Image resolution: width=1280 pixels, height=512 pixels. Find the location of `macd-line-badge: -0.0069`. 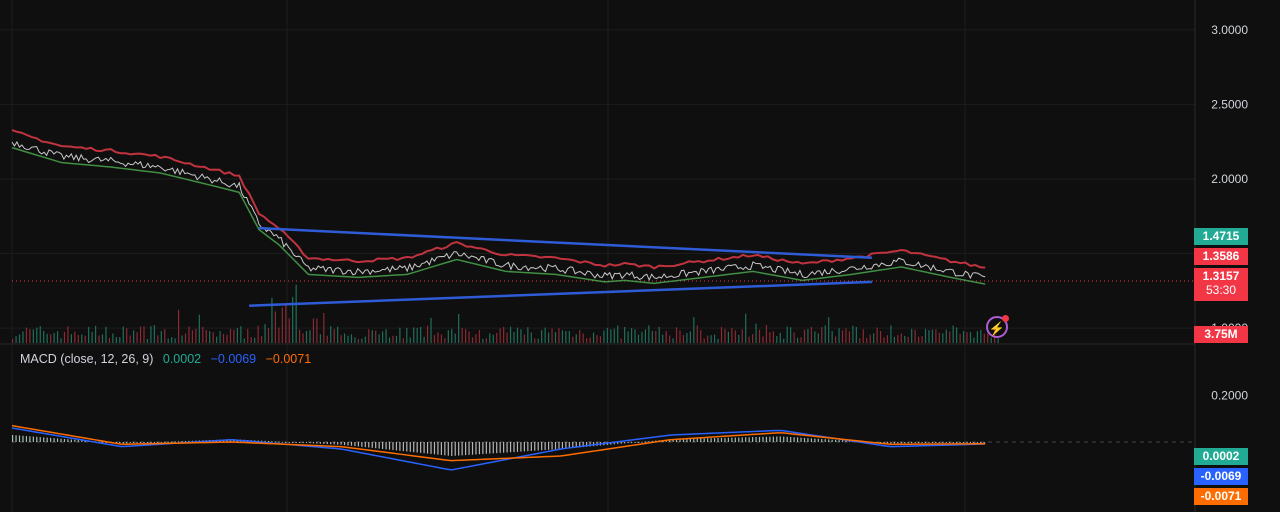

macd-line-badge: -0.0069 is located at coordinates (1221, 476).